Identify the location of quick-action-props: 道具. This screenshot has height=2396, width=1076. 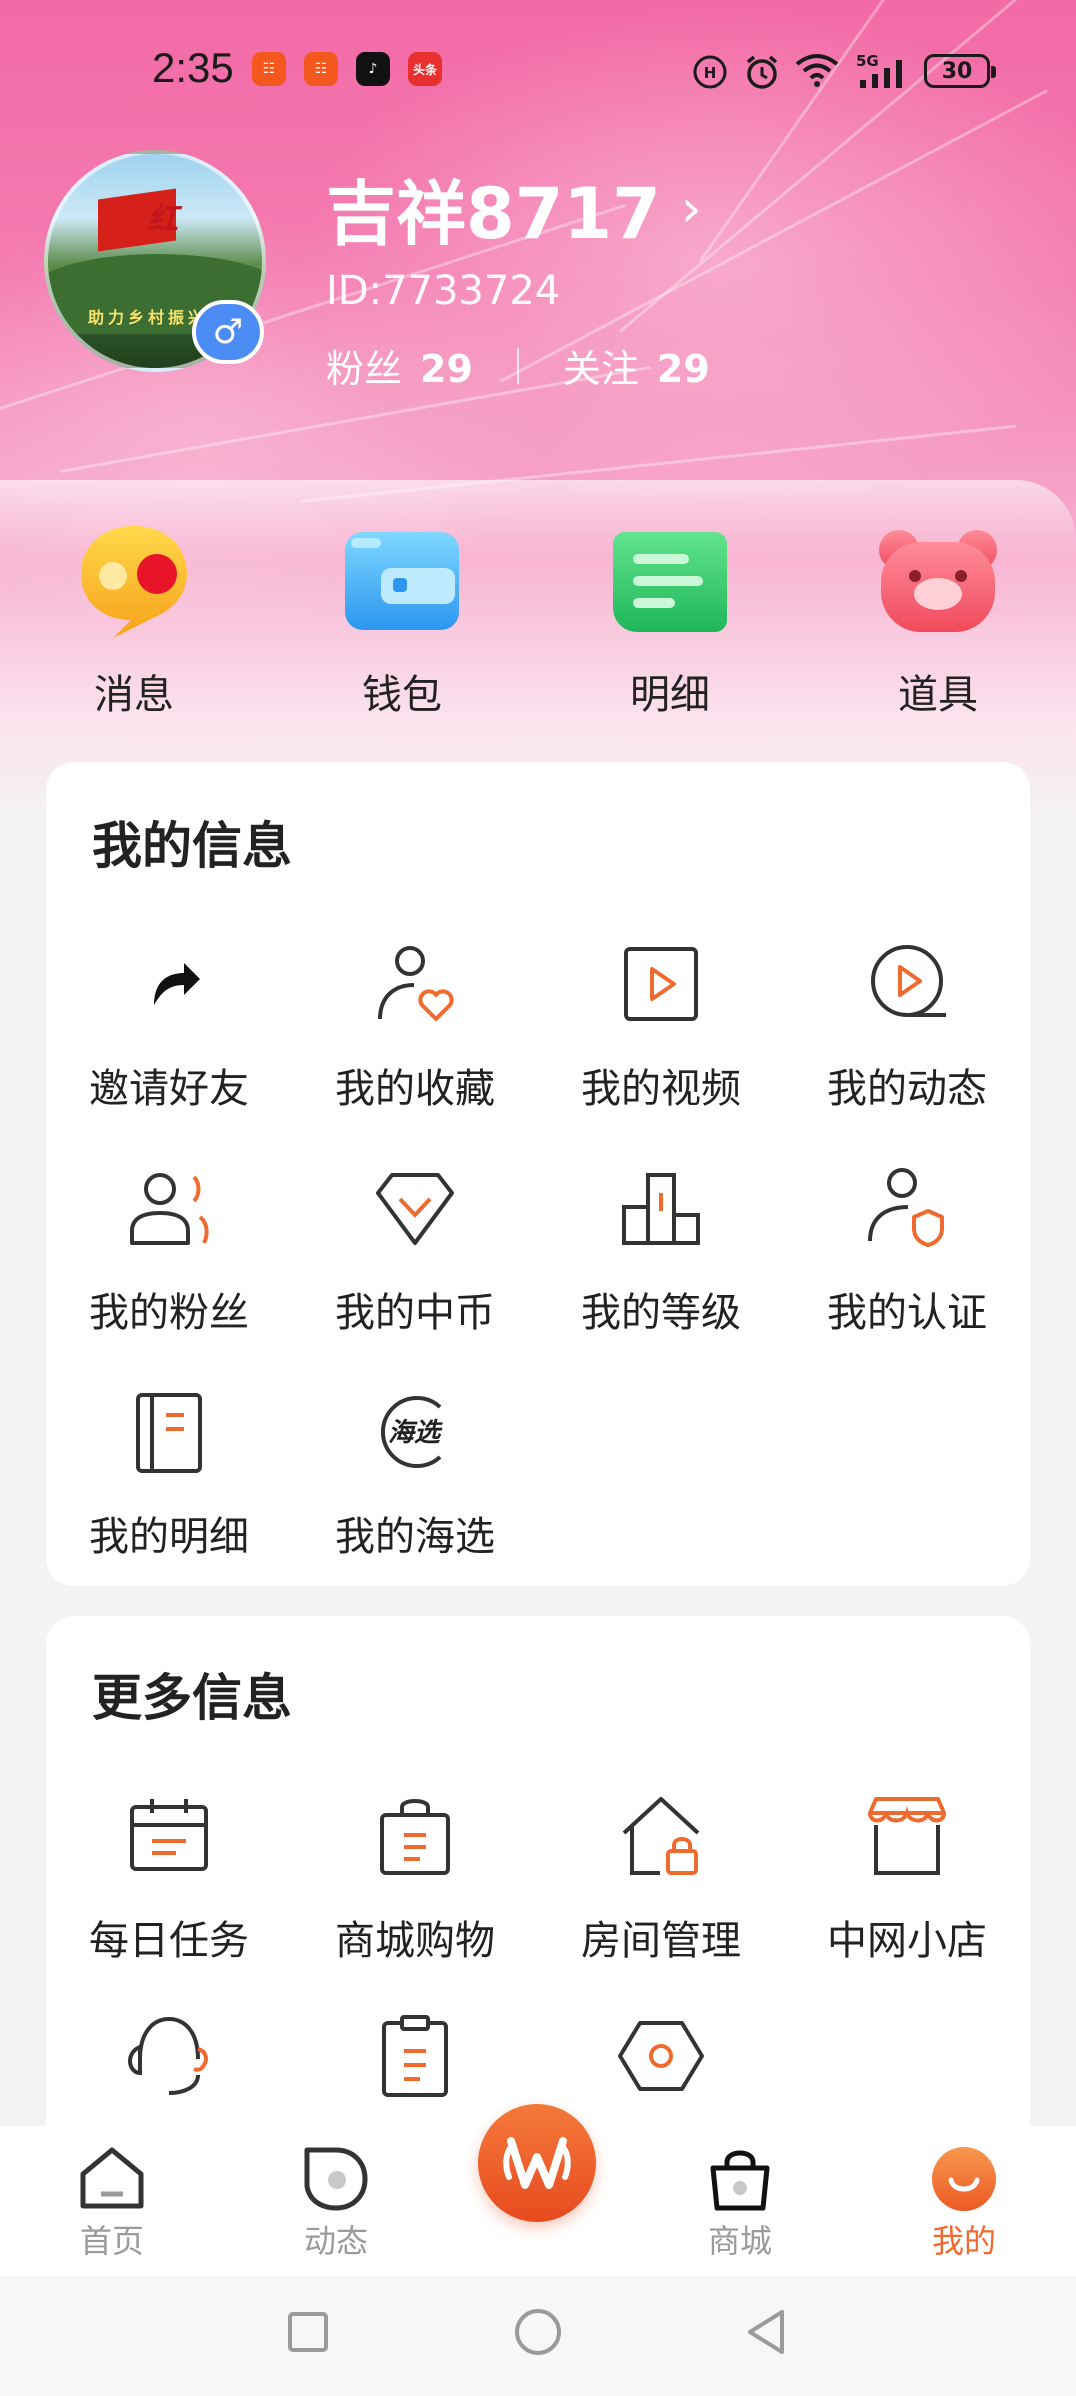
(938, 620).